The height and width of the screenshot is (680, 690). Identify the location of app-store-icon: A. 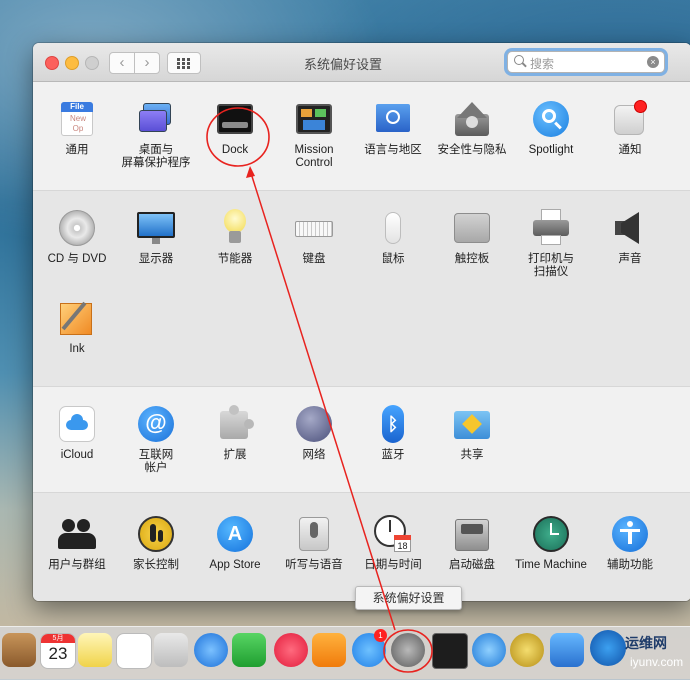
(235, 534).